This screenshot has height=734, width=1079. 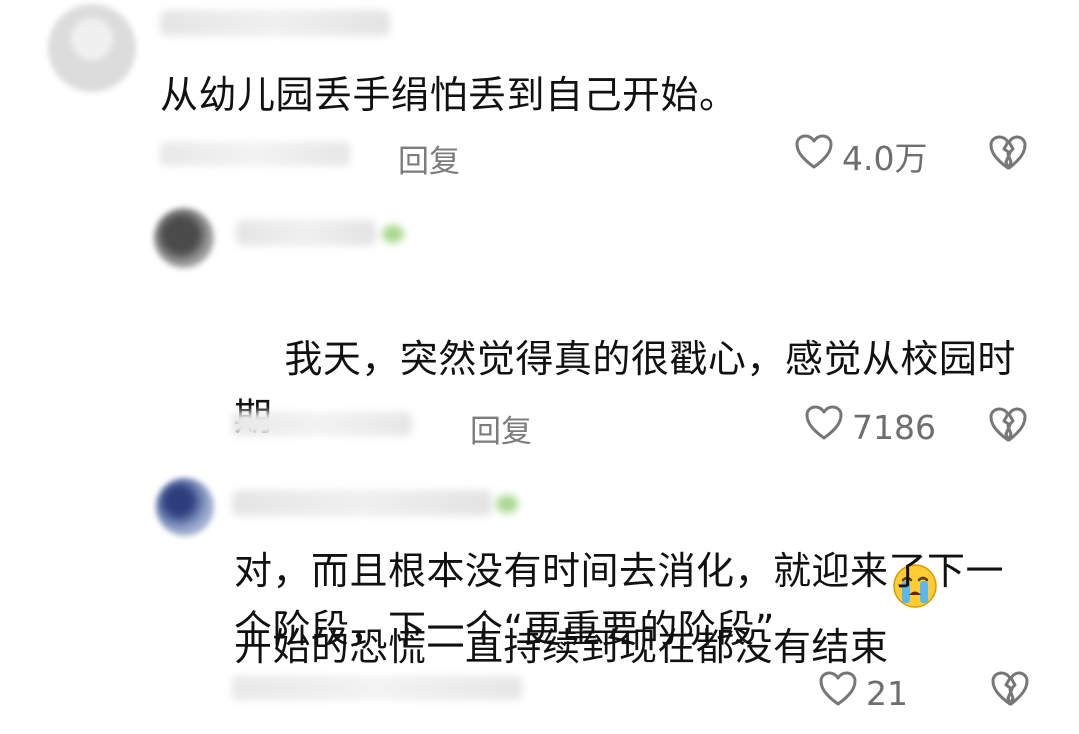 I want to click on like-button: 4.0万, so click(x=860, y=156).